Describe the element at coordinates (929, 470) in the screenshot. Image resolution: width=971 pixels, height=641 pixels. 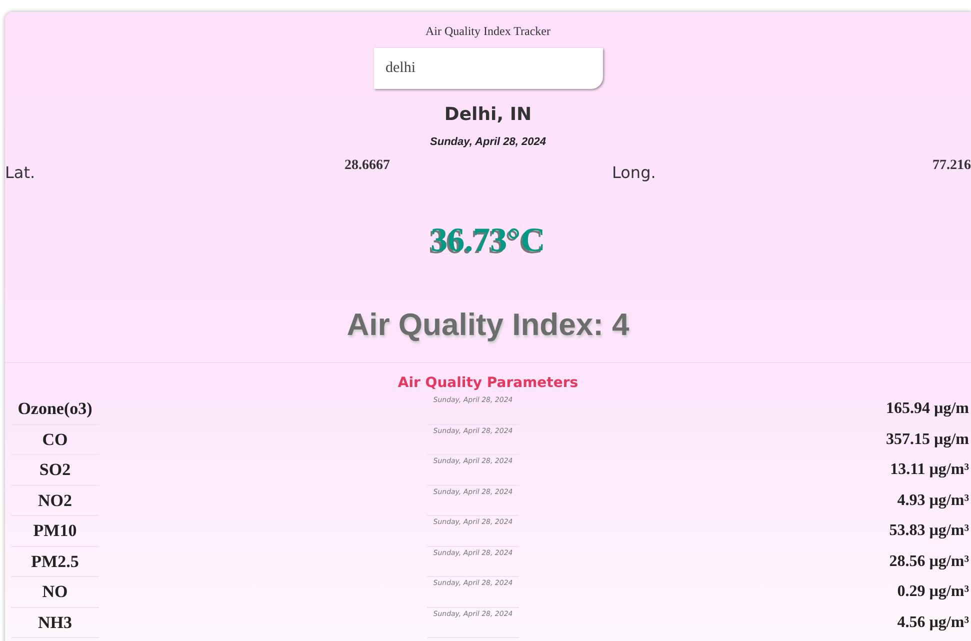
I see `parameter-value: 13.11 µg/m³` at that location.